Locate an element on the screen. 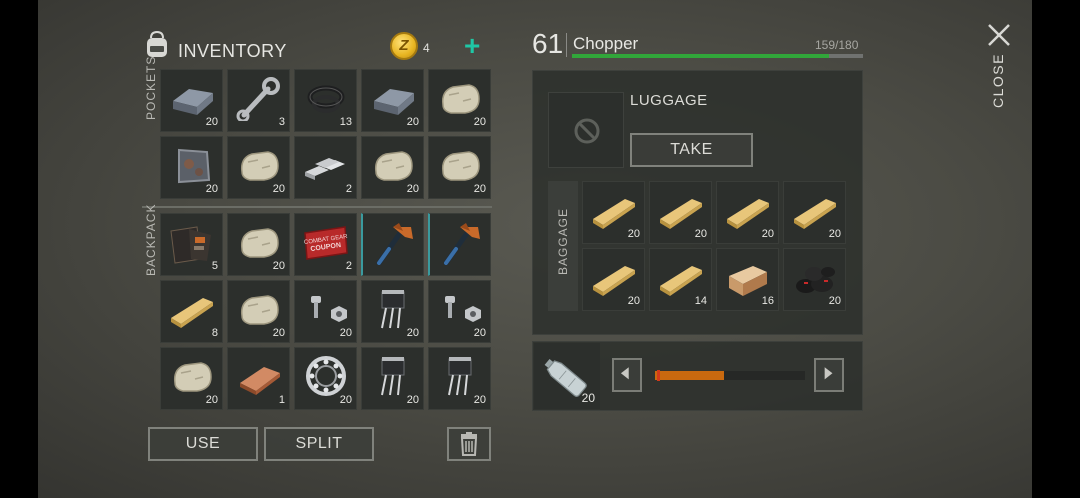  decrease-button is located at coordinates (627, 375).